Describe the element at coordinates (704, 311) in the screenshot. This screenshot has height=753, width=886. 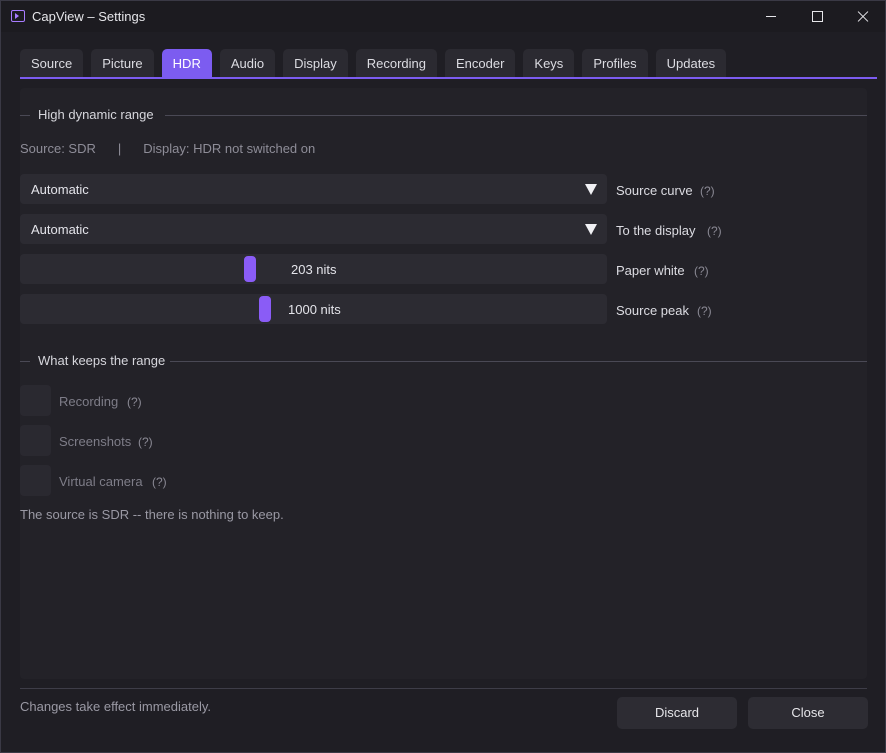
I see `source-peak-help: (?)` at that location.